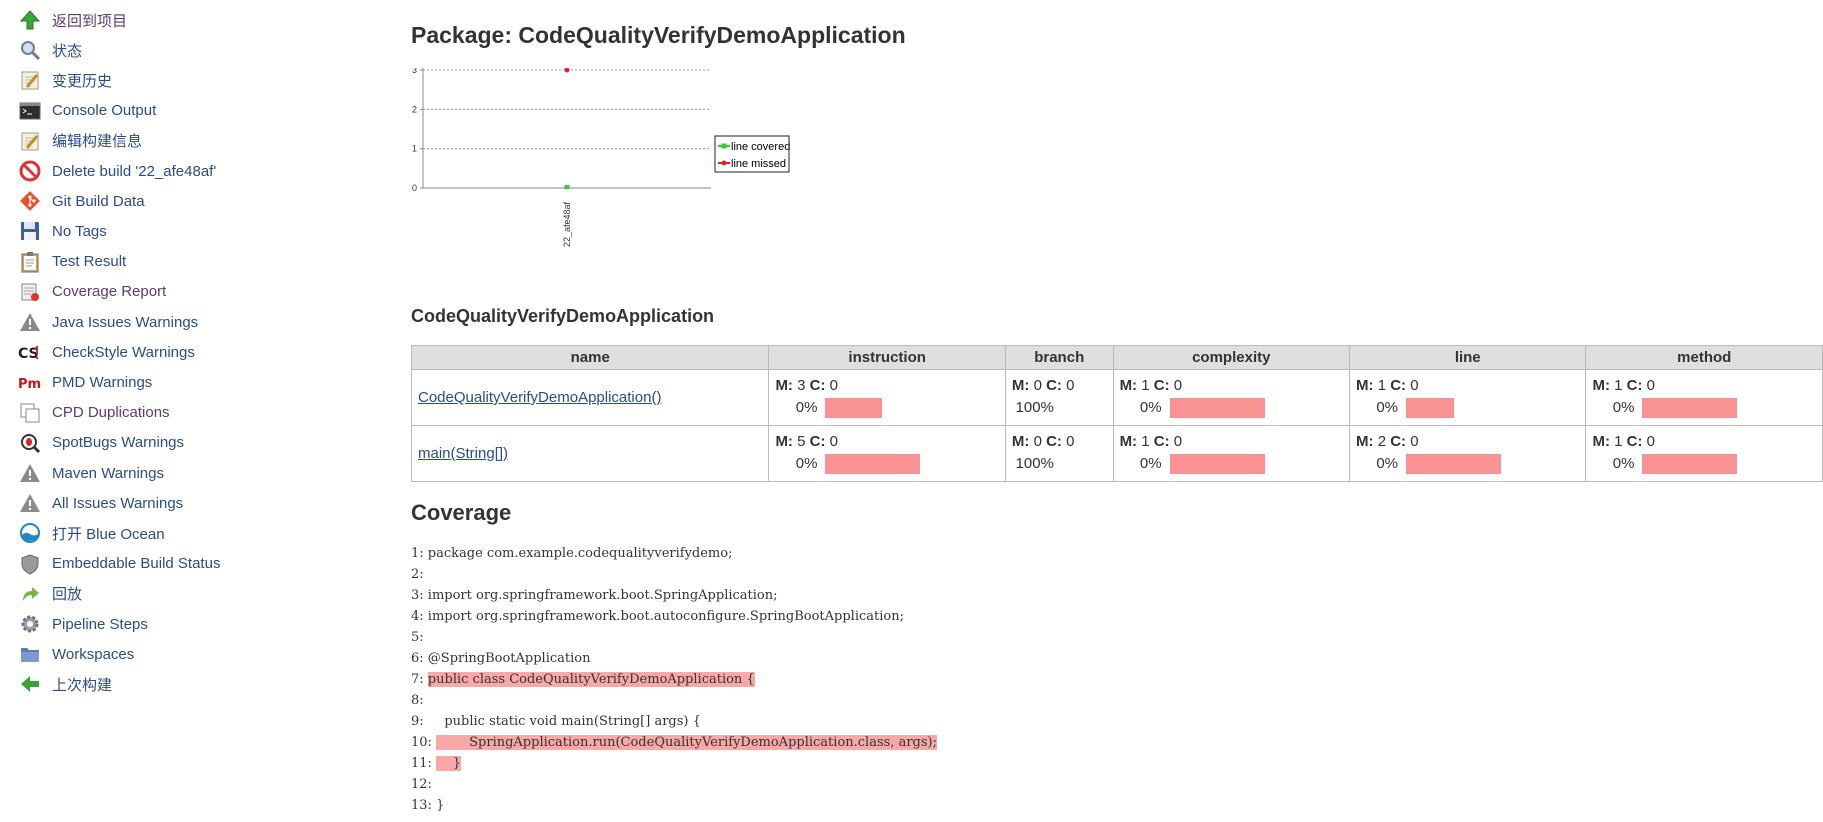  I want to click on sidebar-item-16: All Issues Warnings, so click(100, 503).